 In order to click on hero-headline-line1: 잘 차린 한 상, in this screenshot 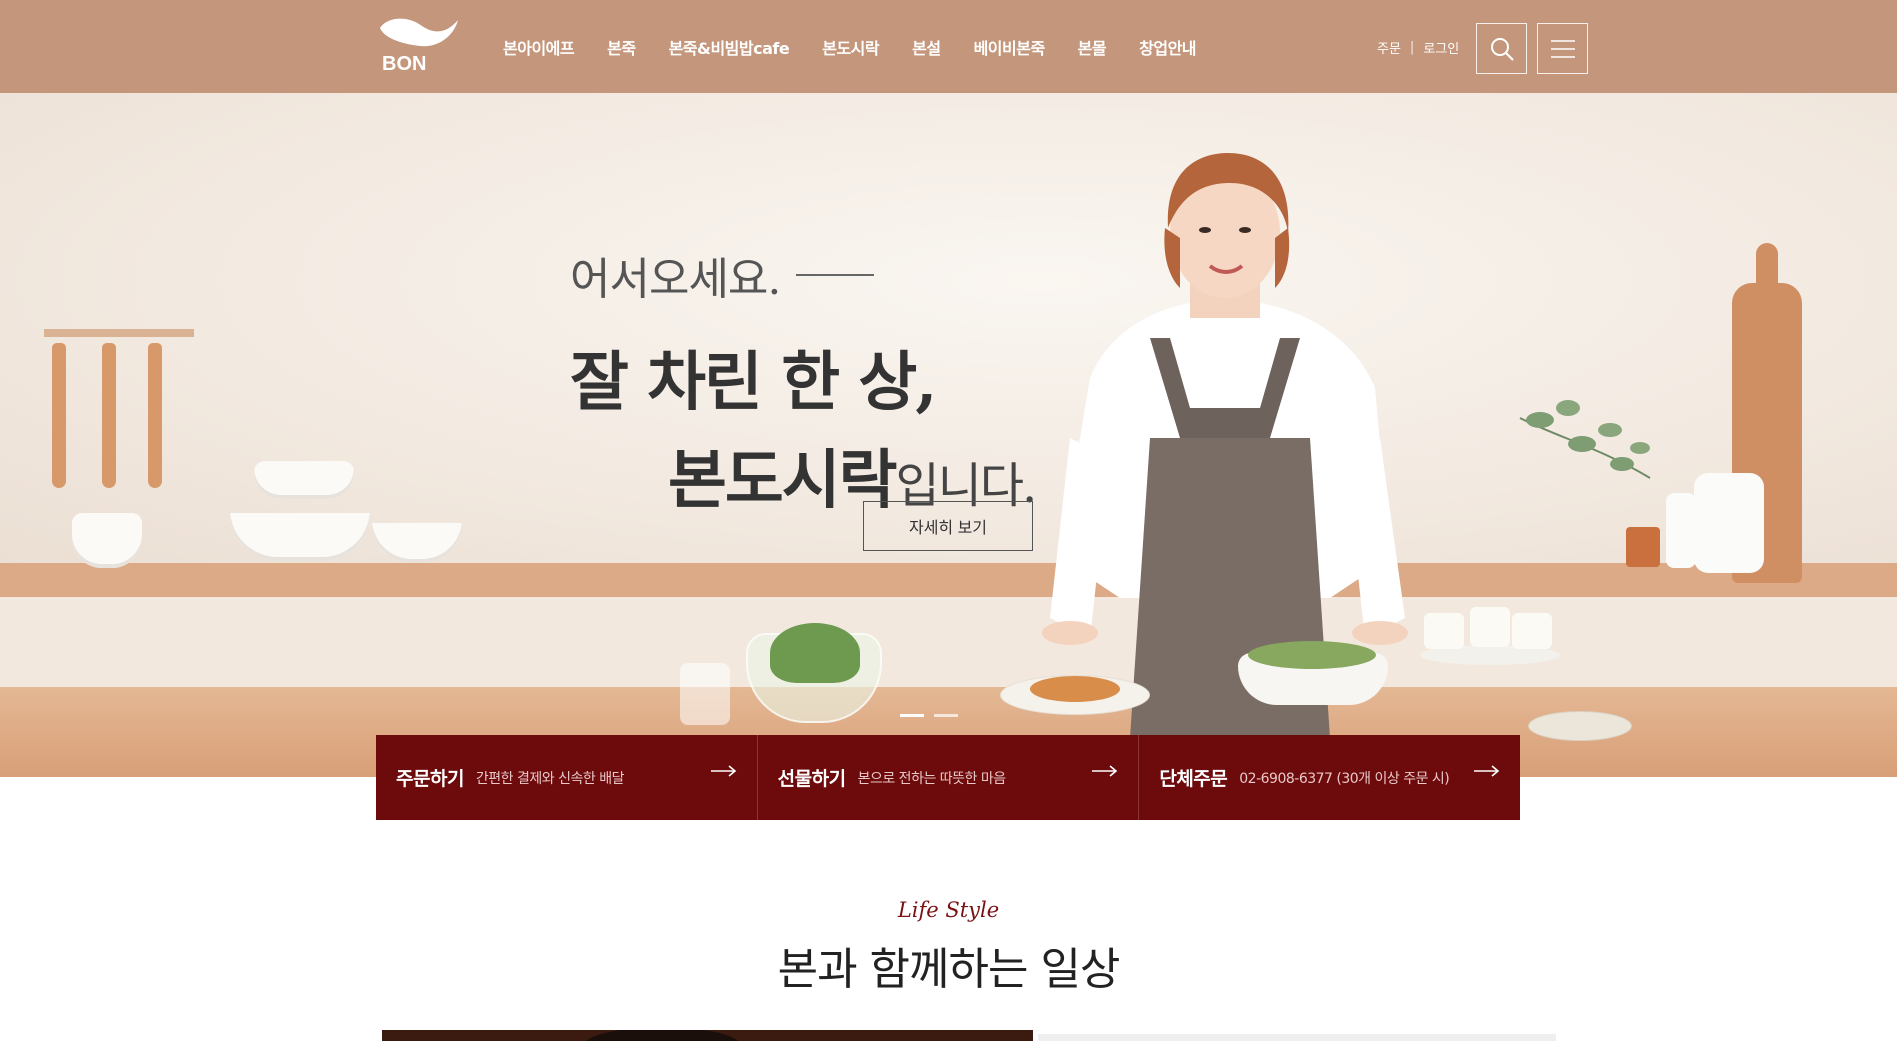, I will do `click(754, 382)`.